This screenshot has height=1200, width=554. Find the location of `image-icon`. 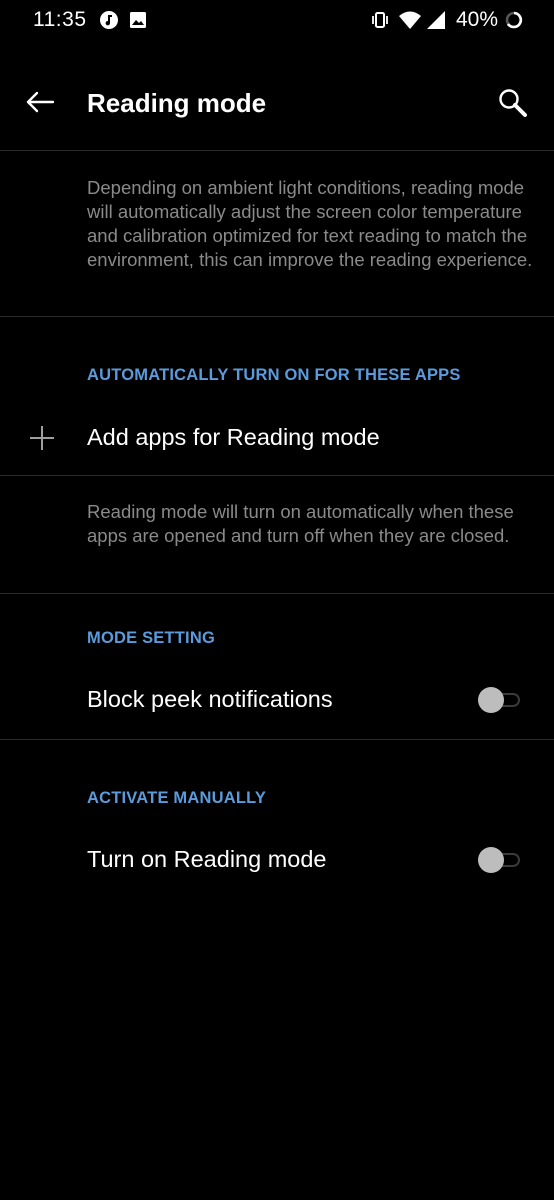

image-icon is located at coordinates (138, 20).